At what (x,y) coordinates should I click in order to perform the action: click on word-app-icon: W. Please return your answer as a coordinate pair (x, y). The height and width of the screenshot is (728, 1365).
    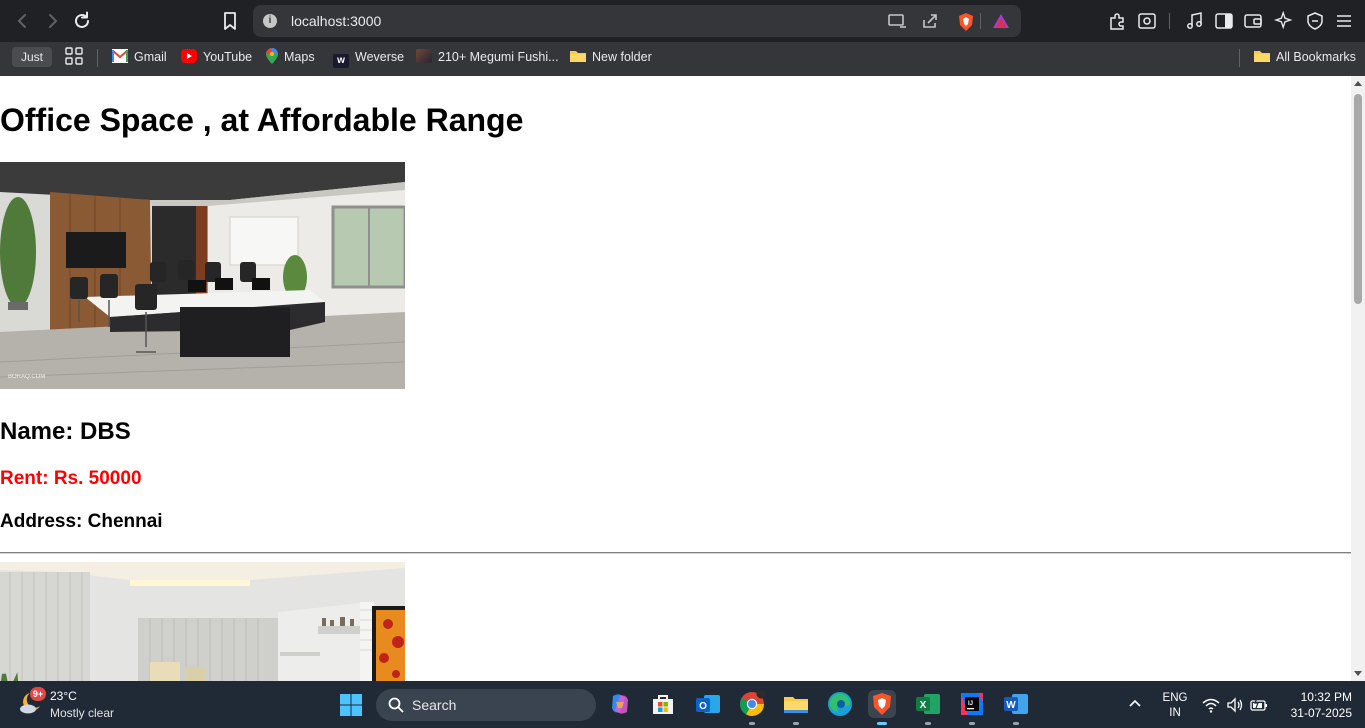
    Looking at the image, I should click on (1016, 707).